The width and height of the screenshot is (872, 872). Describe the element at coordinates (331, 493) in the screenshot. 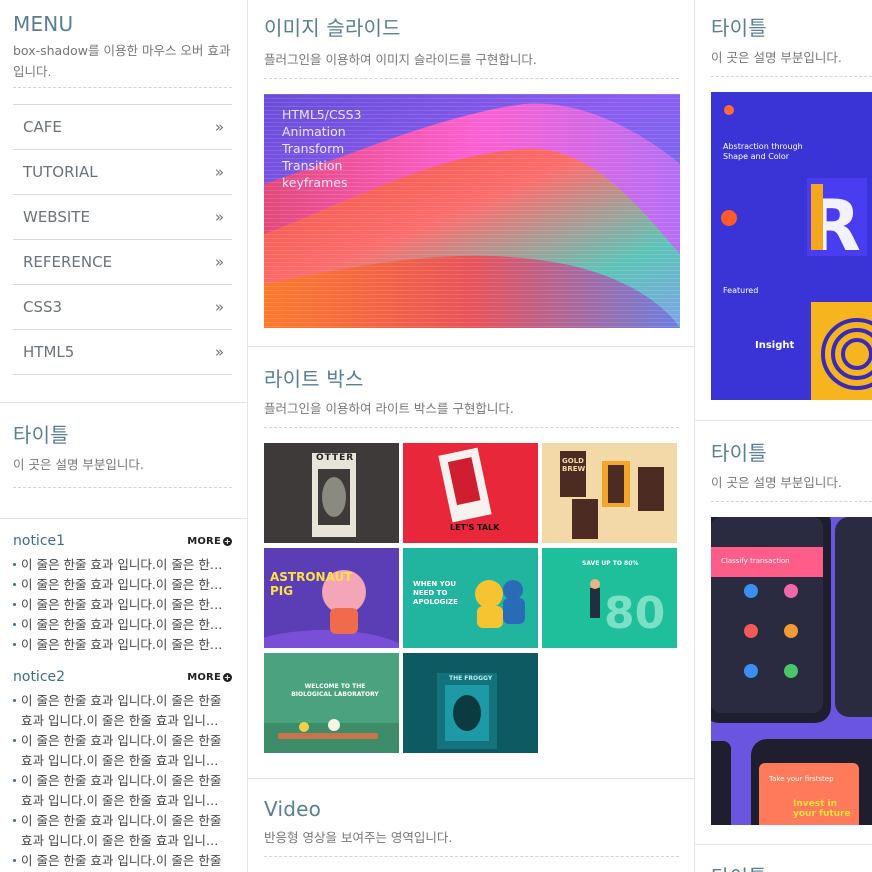

I see `thumbnail-otter: OTTER` at that location.